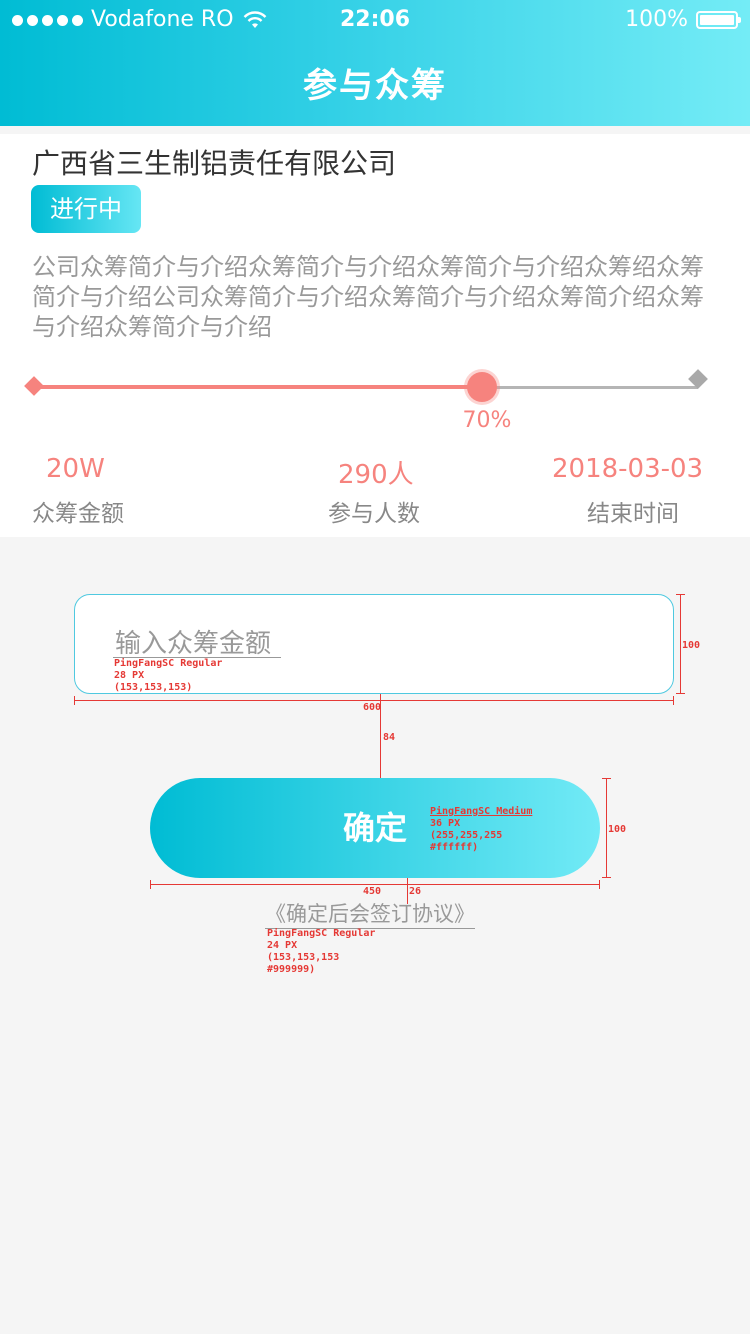  What do you see at coordinates (407, 891) in the screenshot?
I see `annotation-agreement-gap-line` at bounding box center [407, 891].